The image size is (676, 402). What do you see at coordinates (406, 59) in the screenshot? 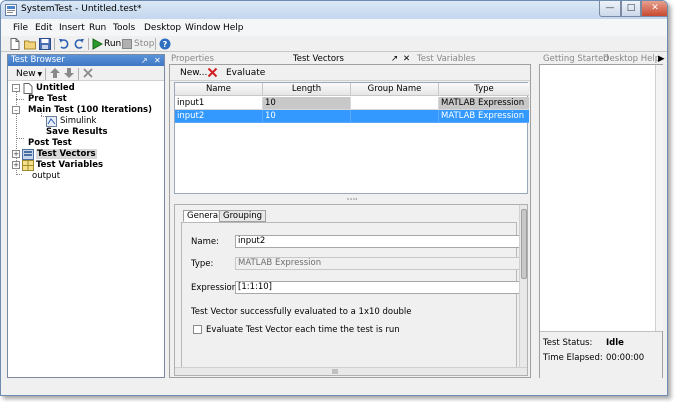
I see `tab-close-icon: ✕` at bounding box center [406, 59].